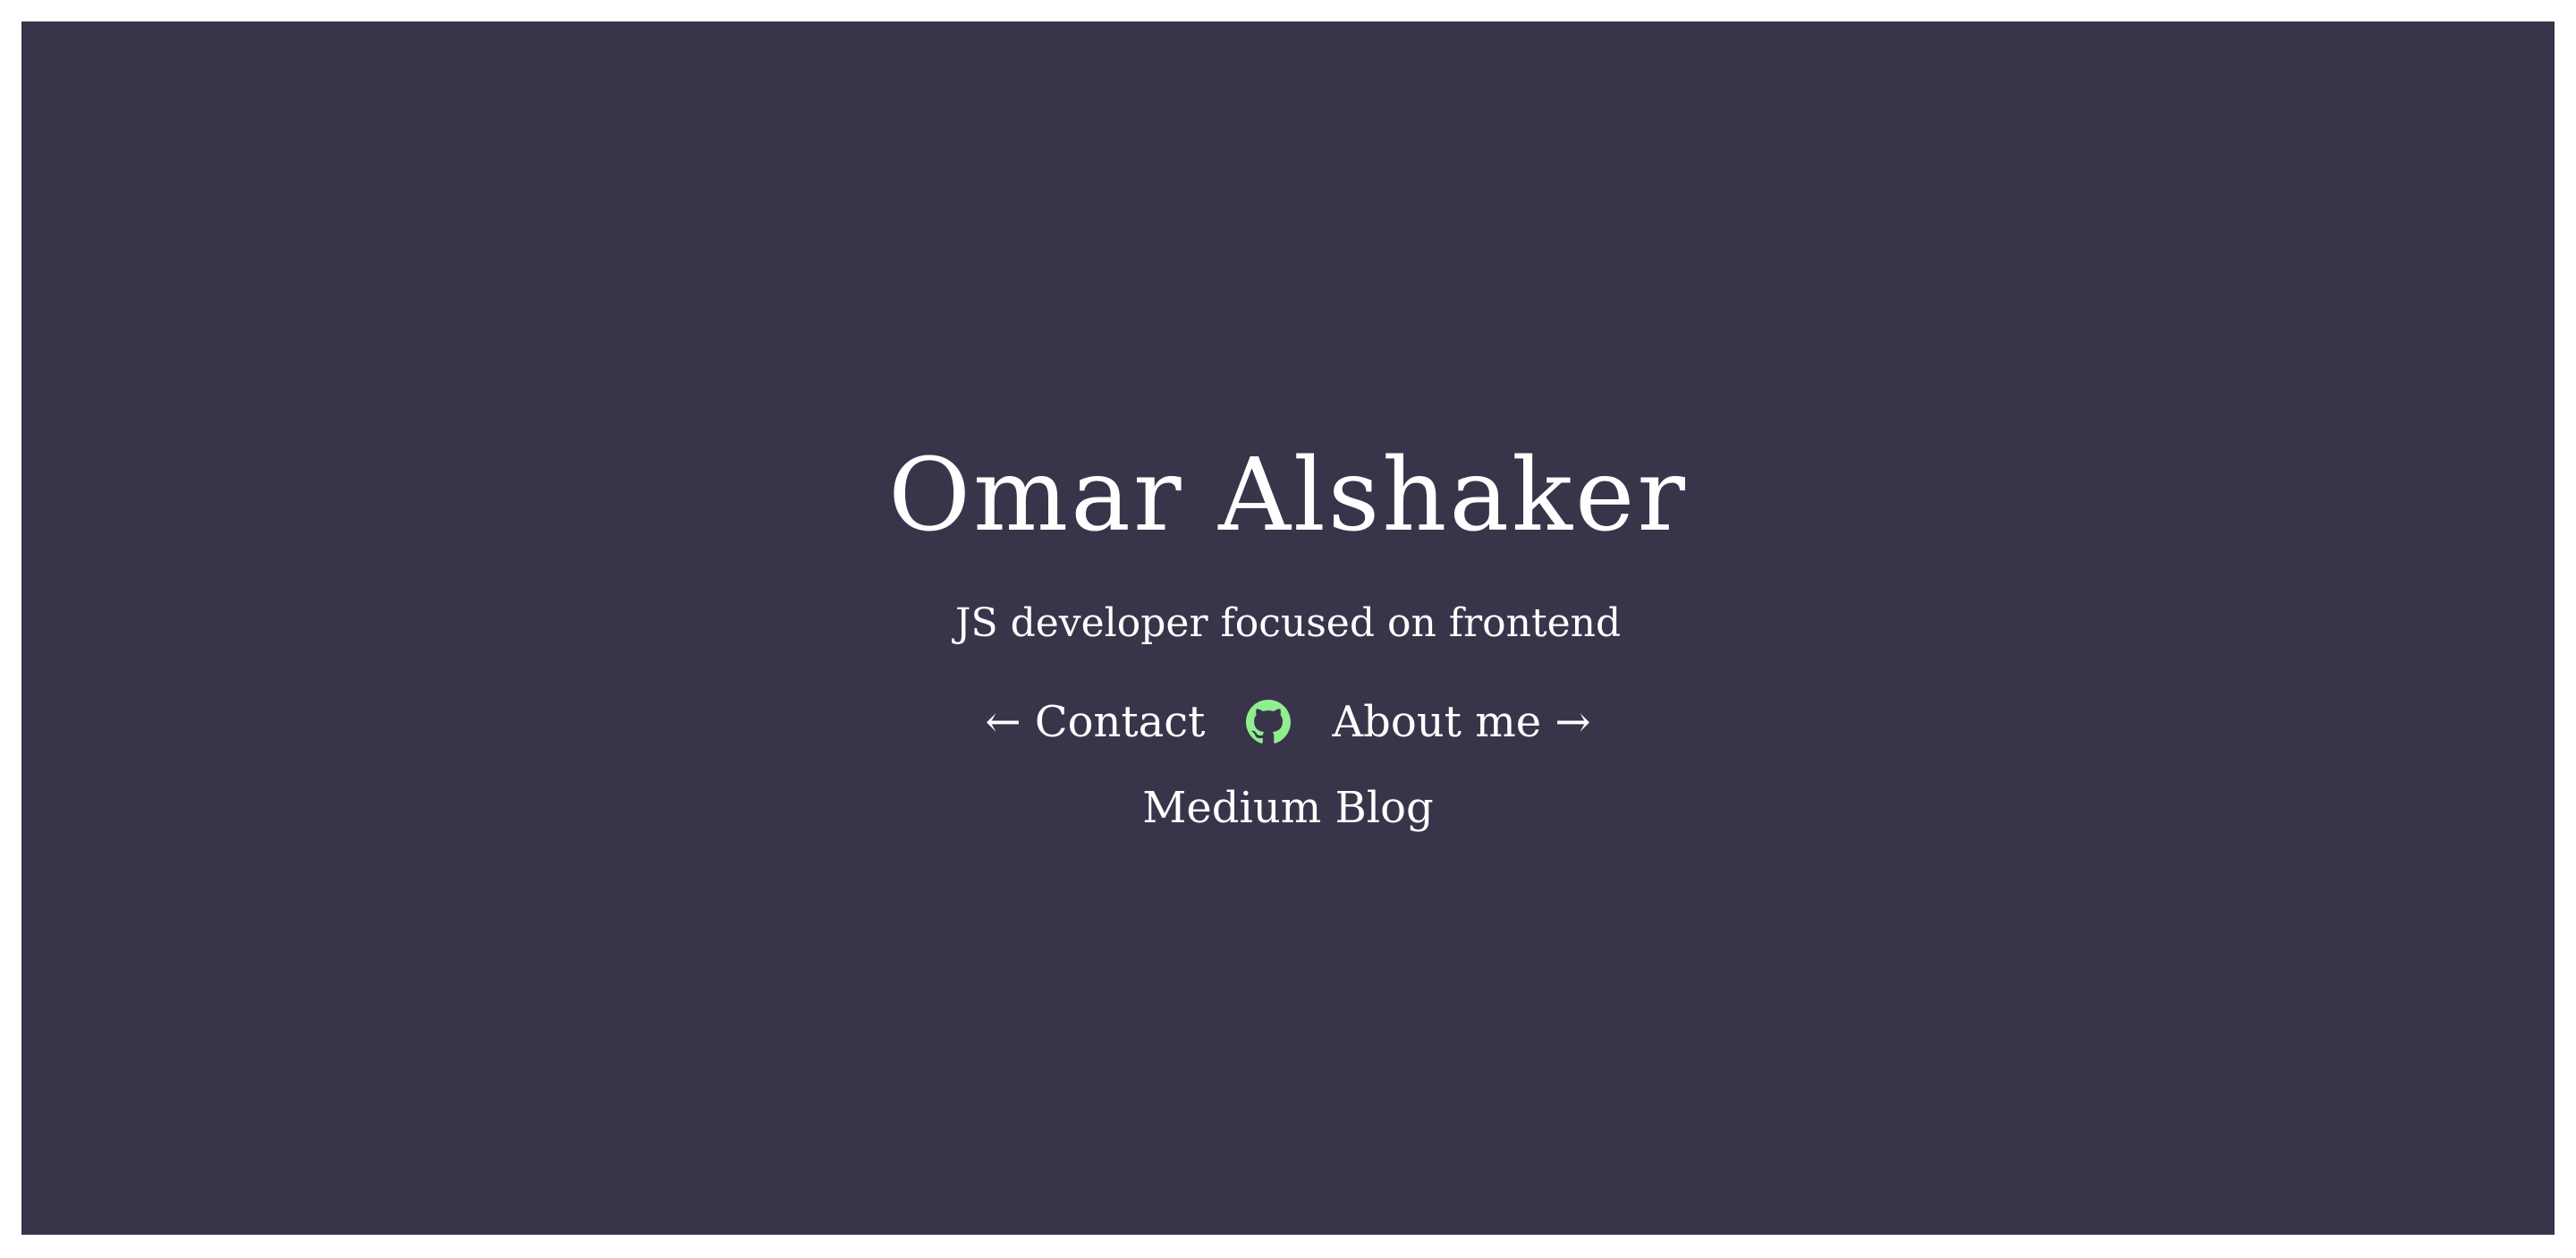  I want to click on github-link, so click(1269, 722).